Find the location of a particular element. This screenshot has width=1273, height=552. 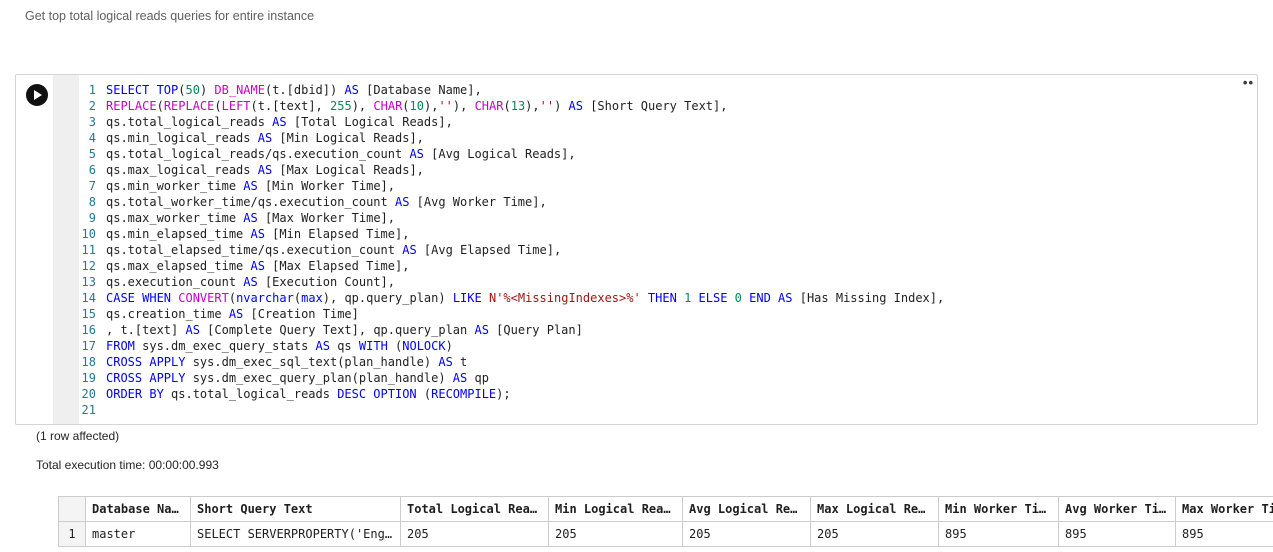

line-number: 16 is located at coordinates (88, 330).